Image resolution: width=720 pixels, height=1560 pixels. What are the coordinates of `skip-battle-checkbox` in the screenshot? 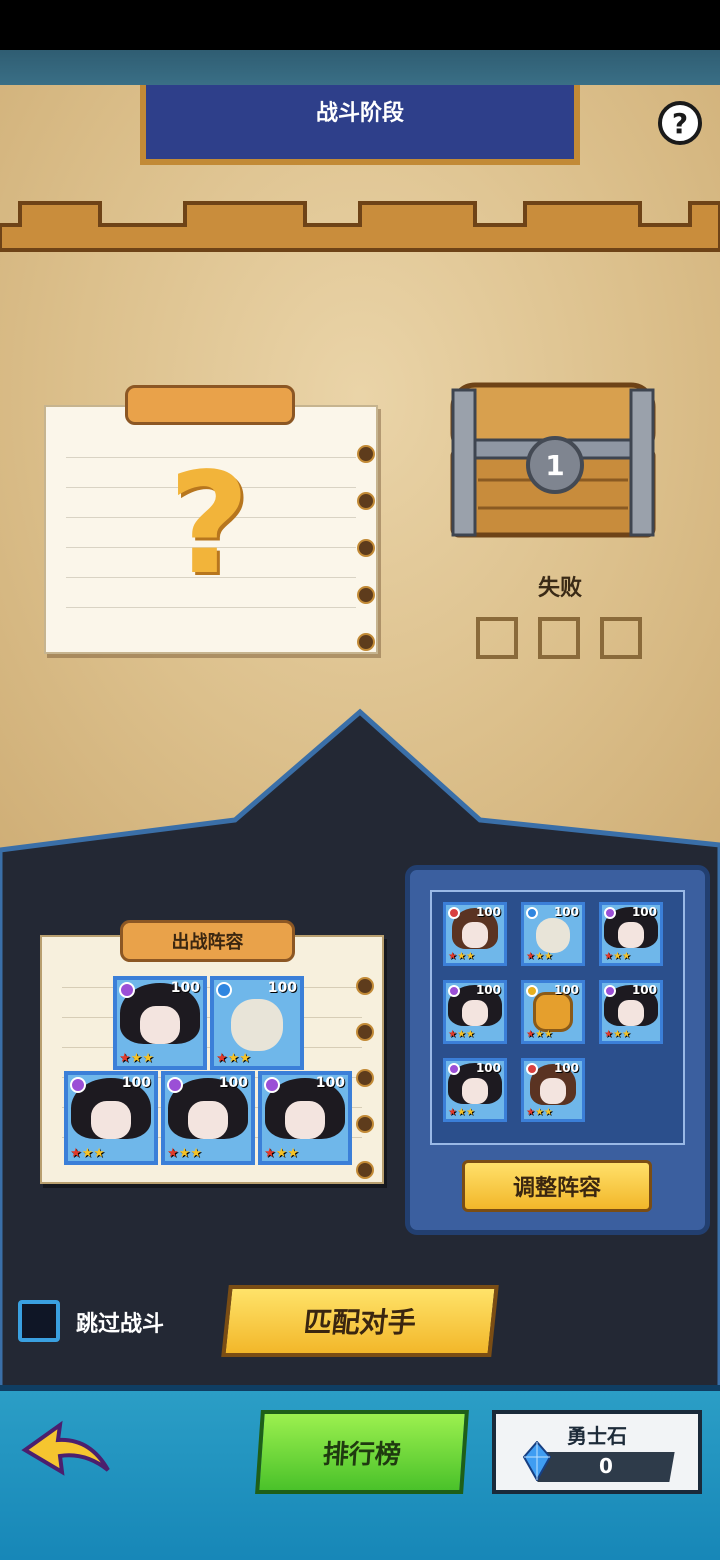 It's located at (39, 1321).